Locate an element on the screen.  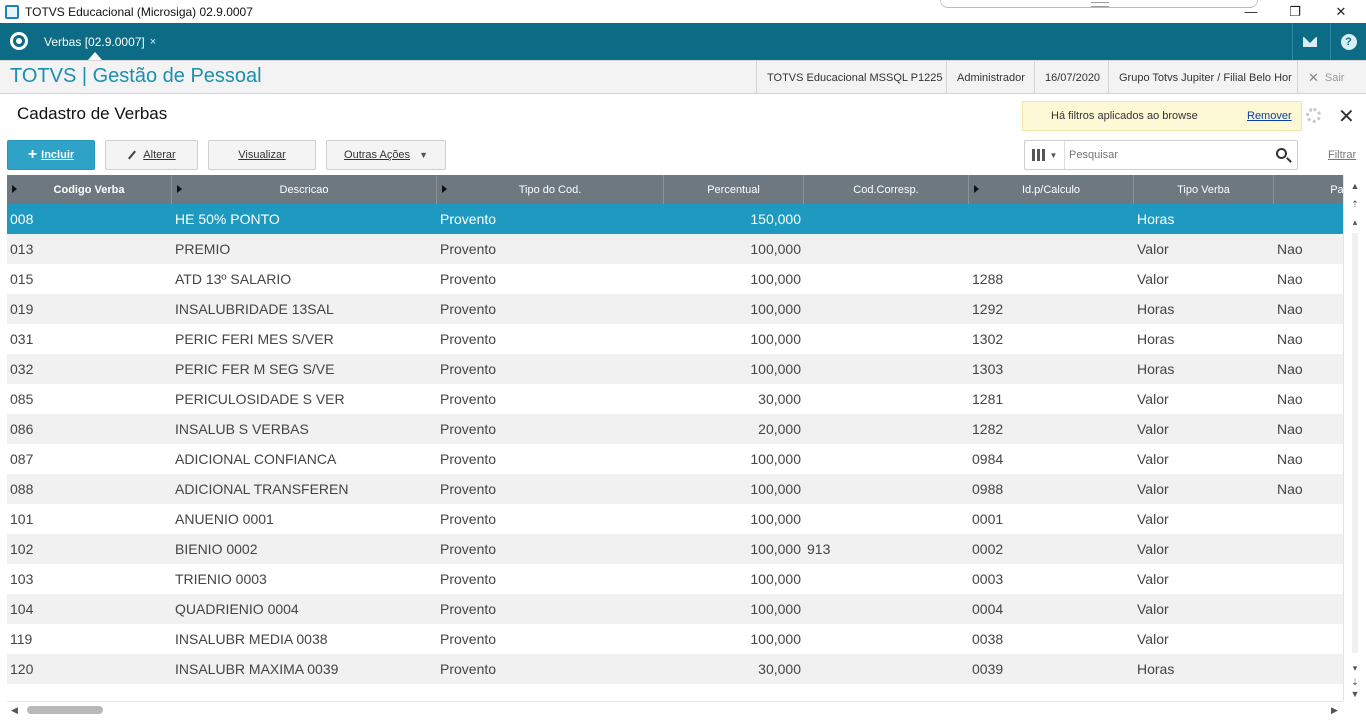
cell-codigo: 008 is located at coordinates (22, 219).